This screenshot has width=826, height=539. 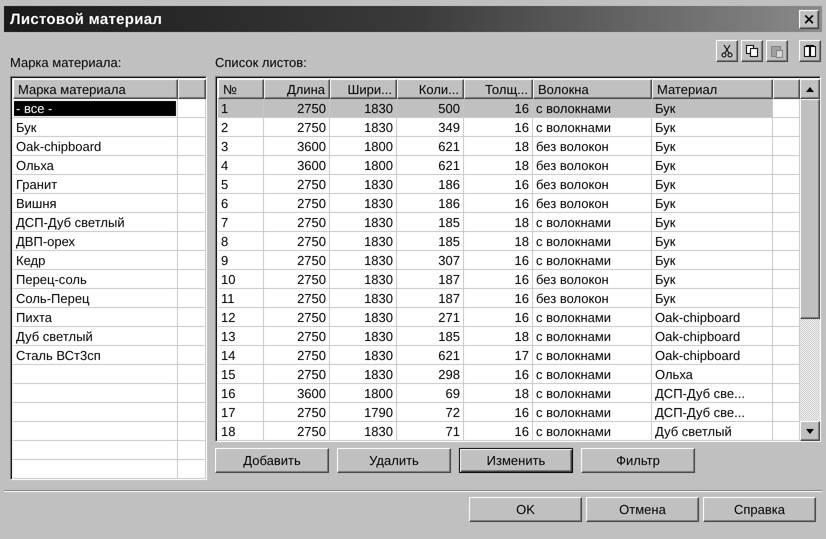 I want to click on grade-name: ДСП-Дуб светлый, so click(x=70, y=222).